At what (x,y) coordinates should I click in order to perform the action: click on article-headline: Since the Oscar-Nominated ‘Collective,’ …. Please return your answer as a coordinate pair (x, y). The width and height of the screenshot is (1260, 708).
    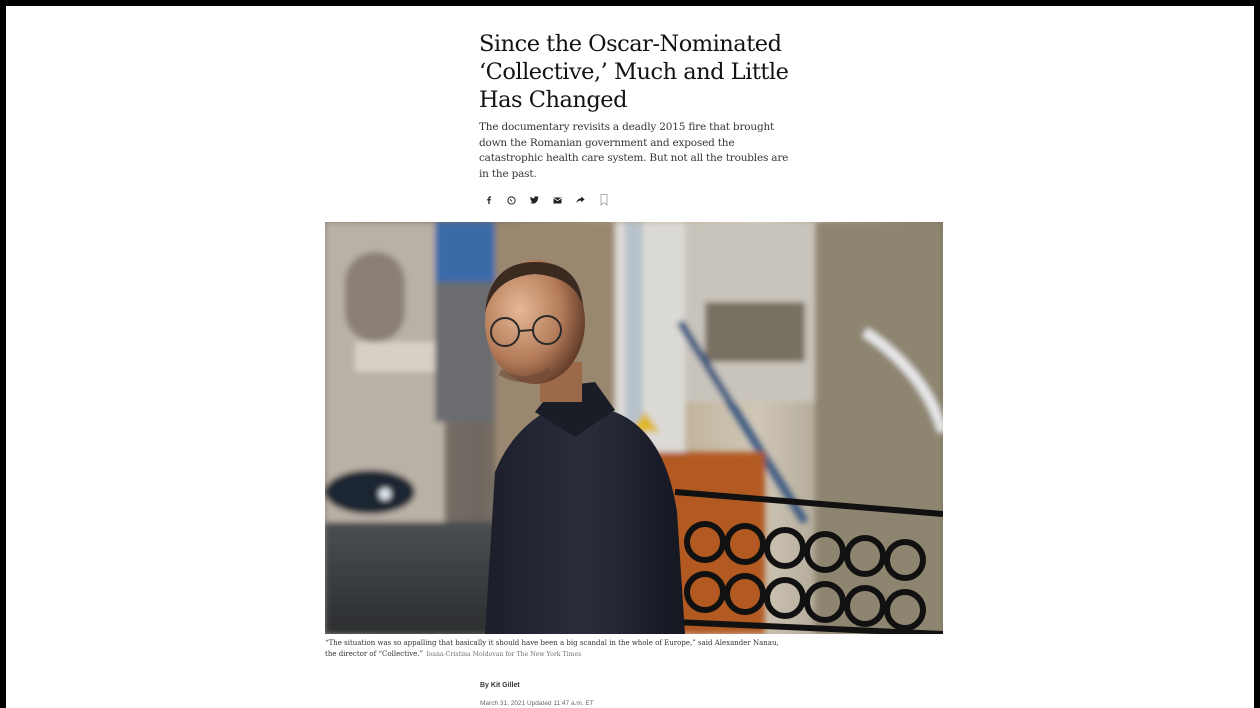
    Looking at the image, I should click on (634, 72).